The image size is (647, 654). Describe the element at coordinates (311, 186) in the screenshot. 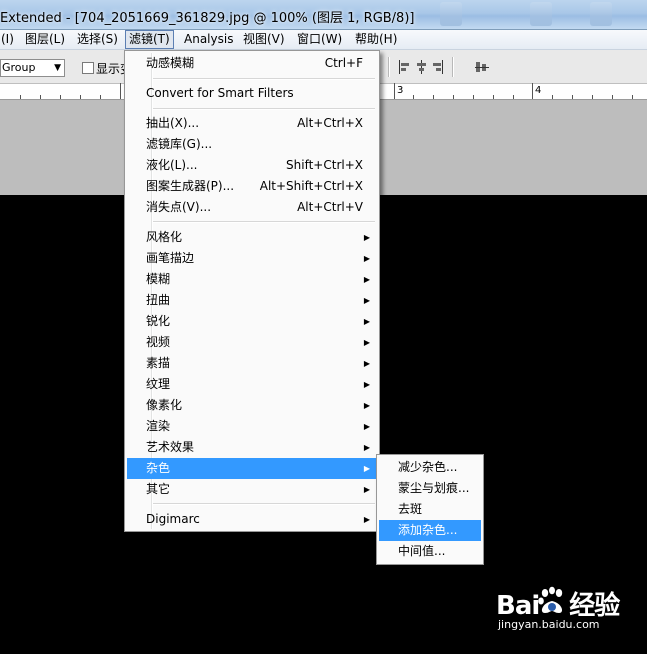

I see `menu-item-shortcut: Alt+Shift+Ctrl+X` at that location.